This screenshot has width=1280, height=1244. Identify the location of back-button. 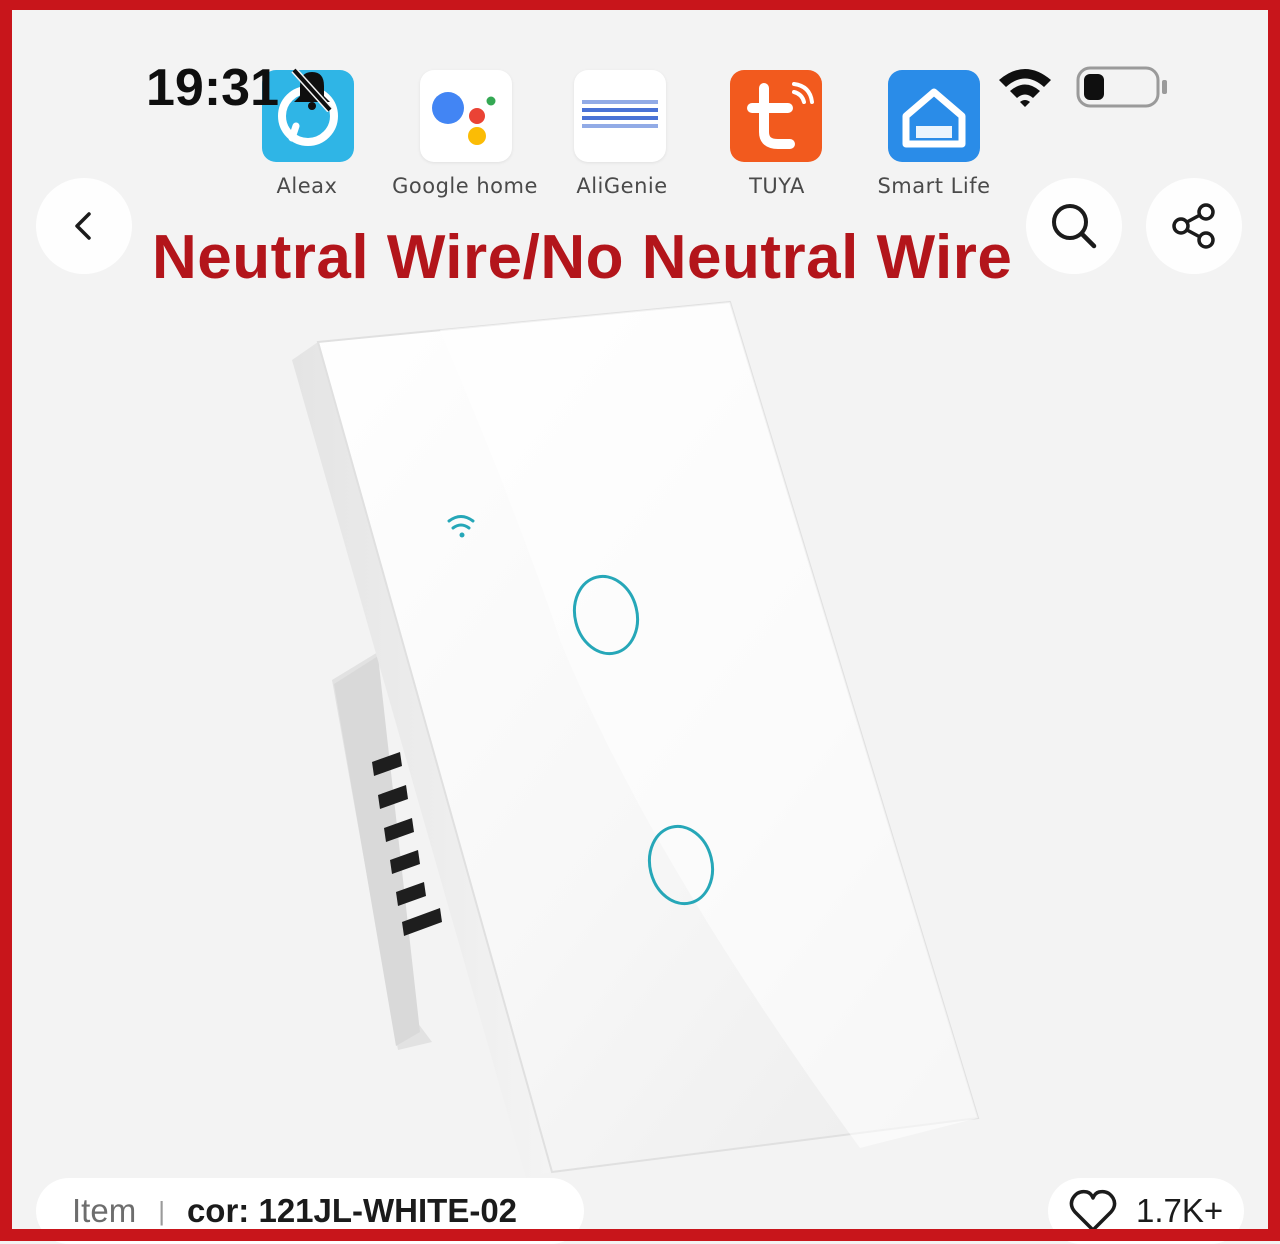
(84, 226).